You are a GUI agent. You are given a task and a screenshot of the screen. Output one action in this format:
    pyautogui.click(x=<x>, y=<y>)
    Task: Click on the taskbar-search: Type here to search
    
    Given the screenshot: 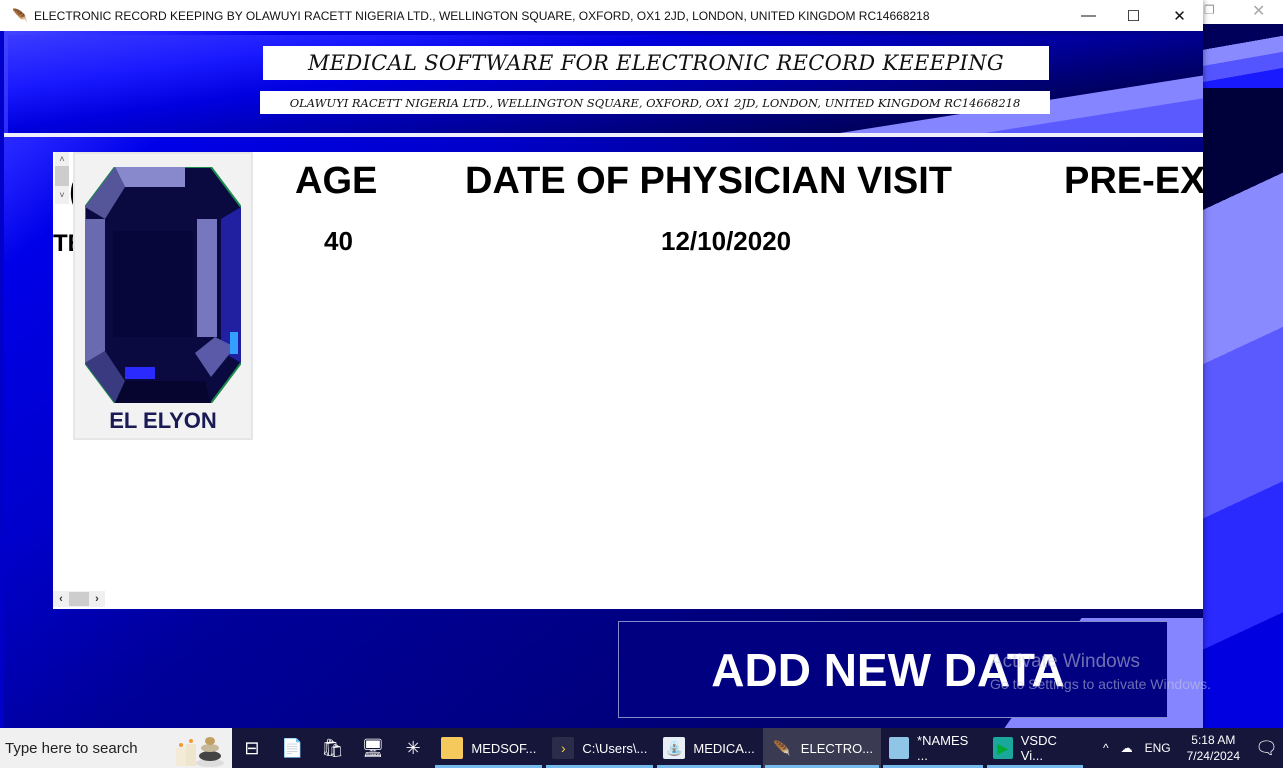 What is the action you would take?
    pyautogui.click(x=116, y=748)
    